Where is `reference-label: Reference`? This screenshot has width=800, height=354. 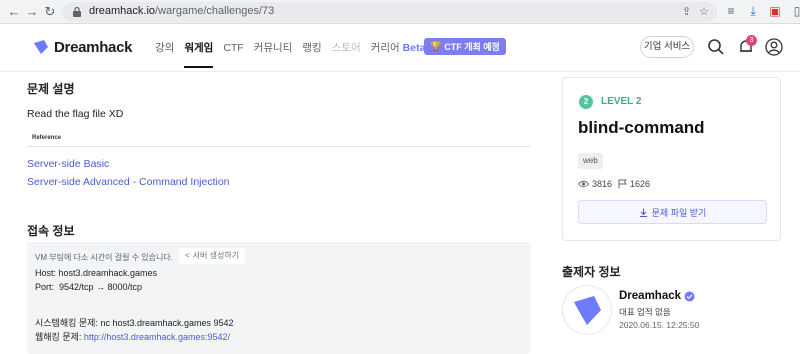 reference-label: Reference is located at coordinates (47, 138).